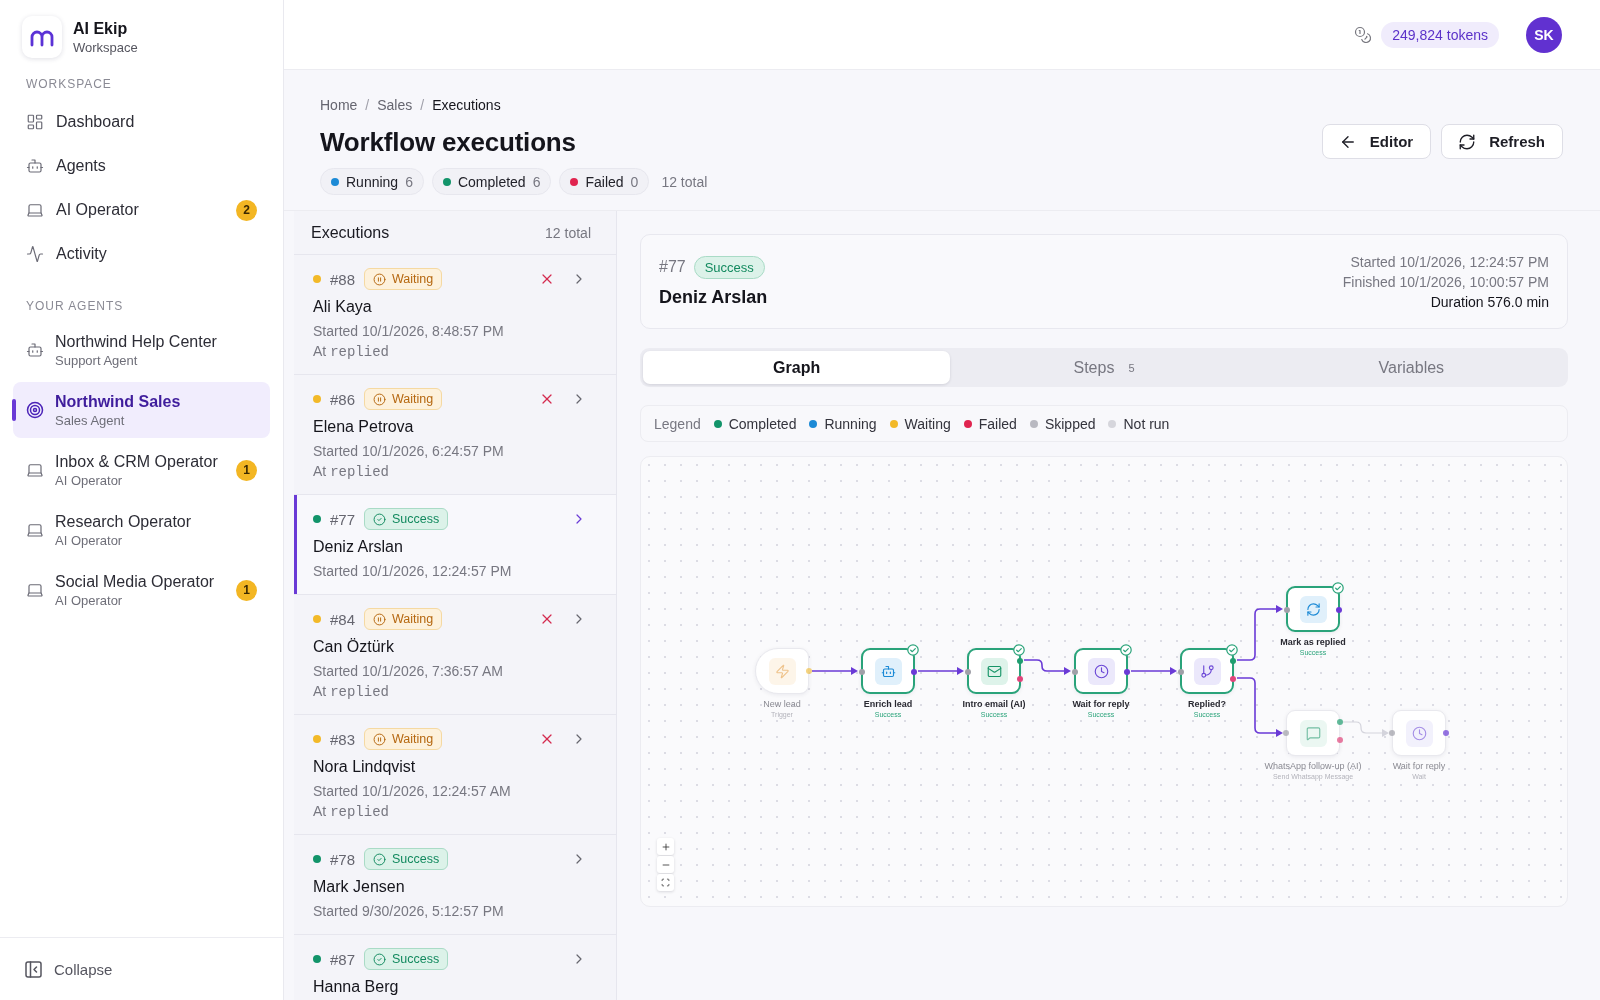 The width and height of the screenshot is (1600, 1000). I want to click on nav-item: Agents, so click(141, 166).